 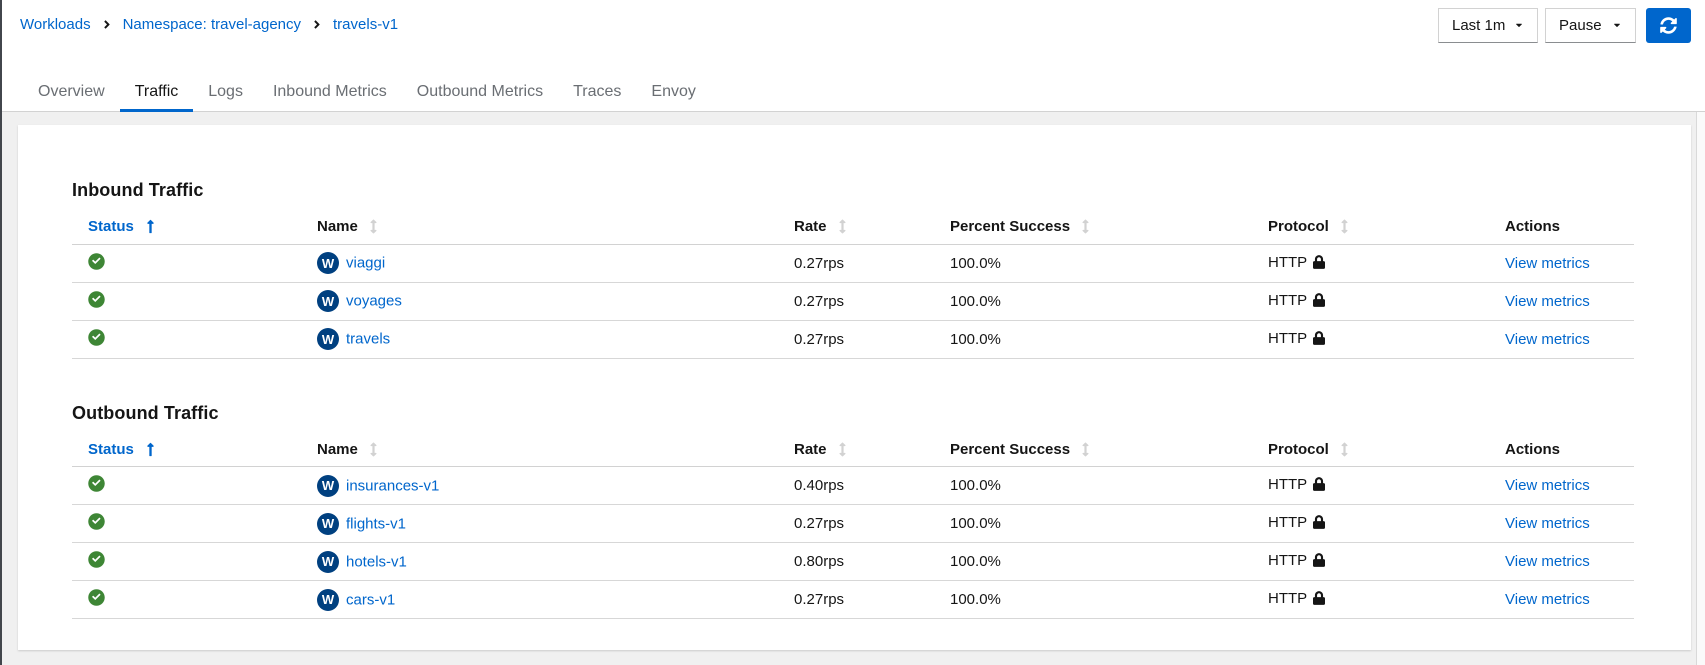 What do you see at coordinates (1590, 25) in the screenshot?
I see `refresh-interval-dropdown: Pause` at bounding box center [1590, 25].